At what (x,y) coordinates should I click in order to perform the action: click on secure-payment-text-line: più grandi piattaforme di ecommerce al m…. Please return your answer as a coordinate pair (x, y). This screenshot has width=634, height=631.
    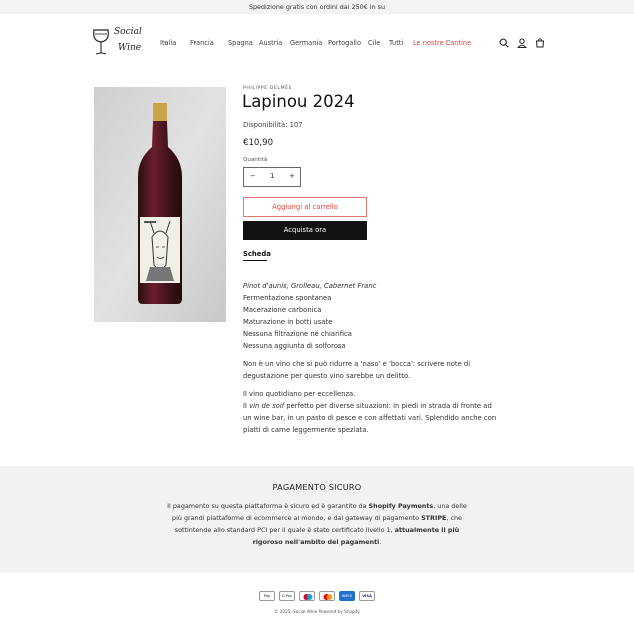
    Looking at the image, I should click on (317, 518).